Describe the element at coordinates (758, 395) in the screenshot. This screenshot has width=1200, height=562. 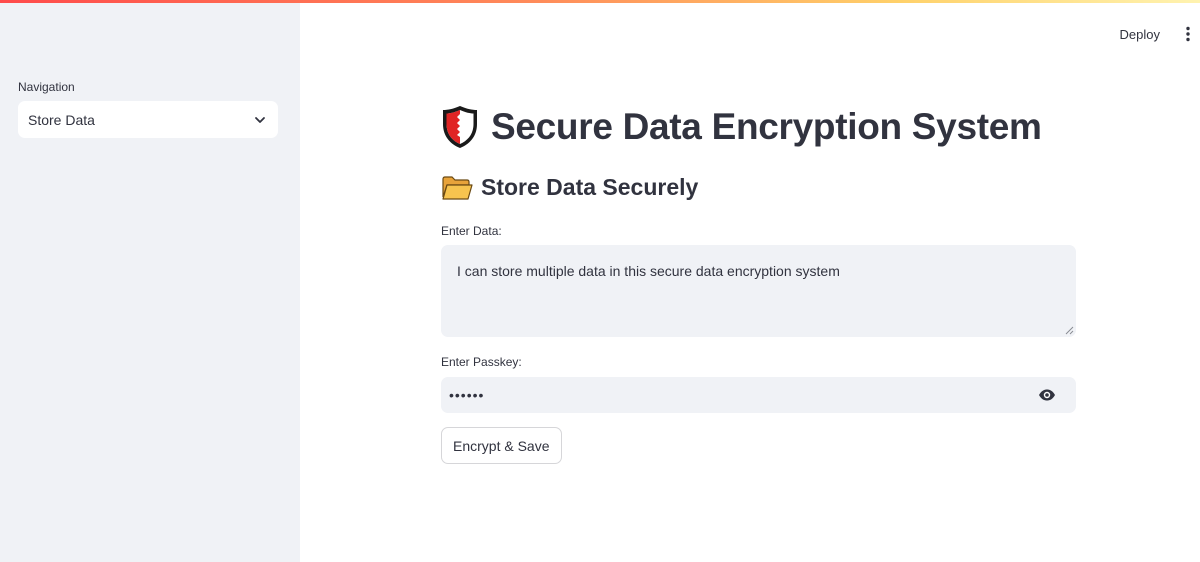
I see `passkey-input: ••••••` at that location.